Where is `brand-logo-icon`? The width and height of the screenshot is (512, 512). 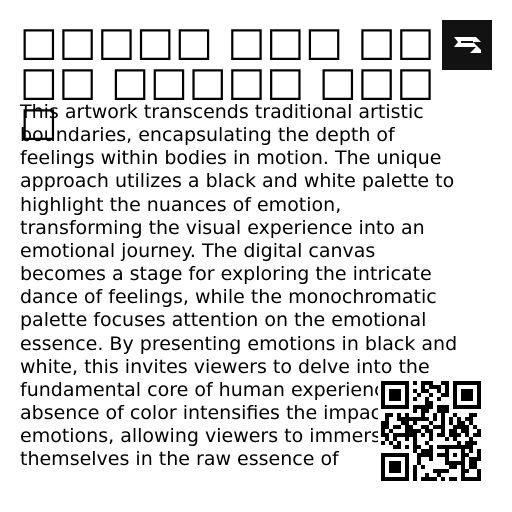 brand-logo-icon is located at coordinates (467, 45).